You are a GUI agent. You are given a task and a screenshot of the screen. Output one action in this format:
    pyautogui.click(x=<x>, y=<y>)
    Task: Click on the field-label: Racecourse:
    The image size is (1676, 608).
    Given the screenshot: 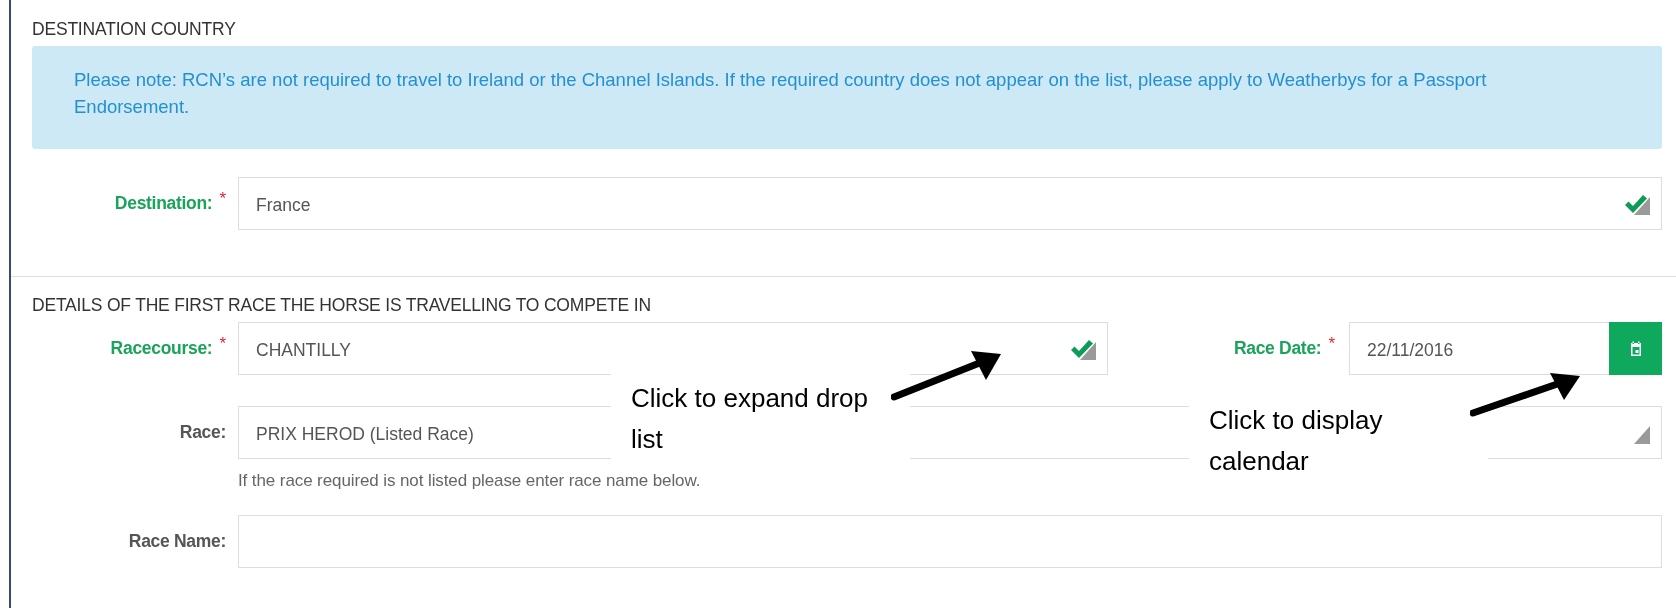 What is the action you would take?
    pyautogui.click(x=161, y=348)
    